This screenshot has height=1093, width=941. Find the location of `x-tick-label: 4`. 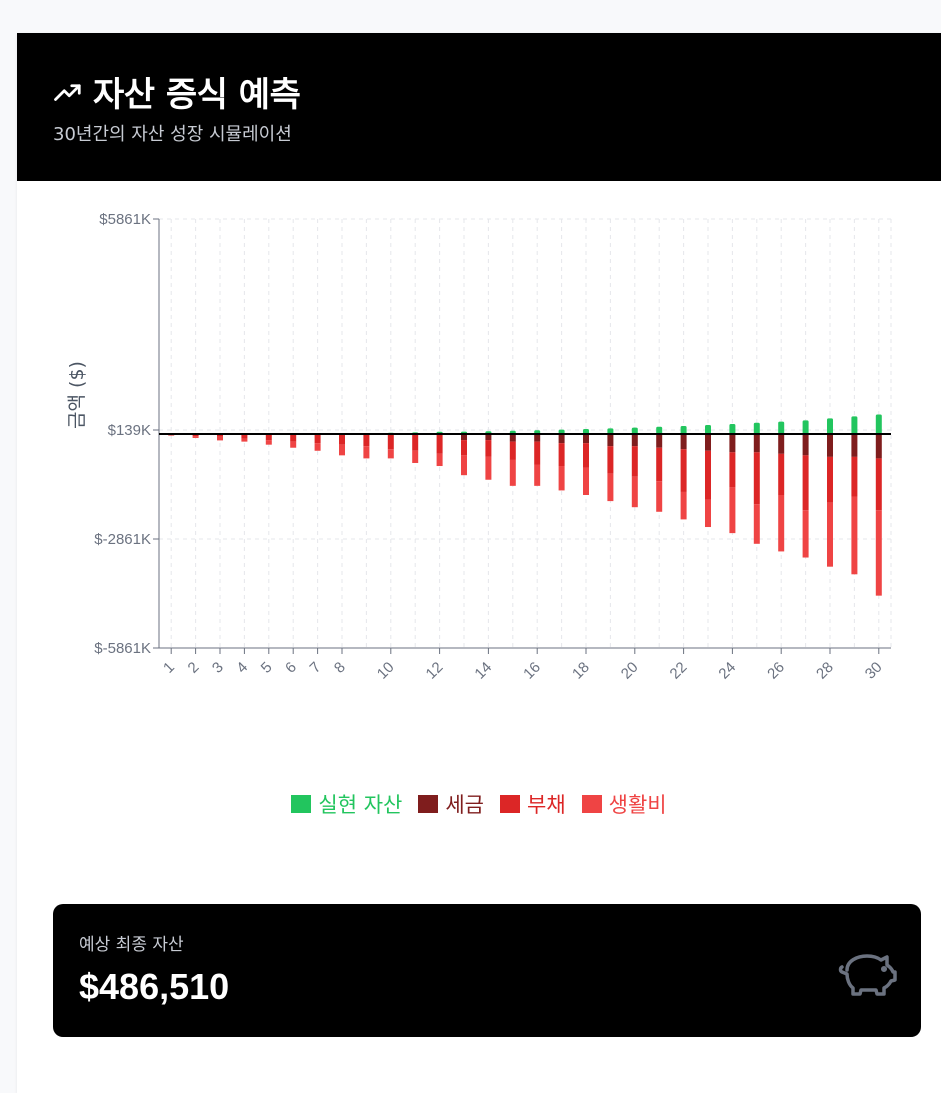

x-tick-label: 4 is located at coordinates (242, 668).